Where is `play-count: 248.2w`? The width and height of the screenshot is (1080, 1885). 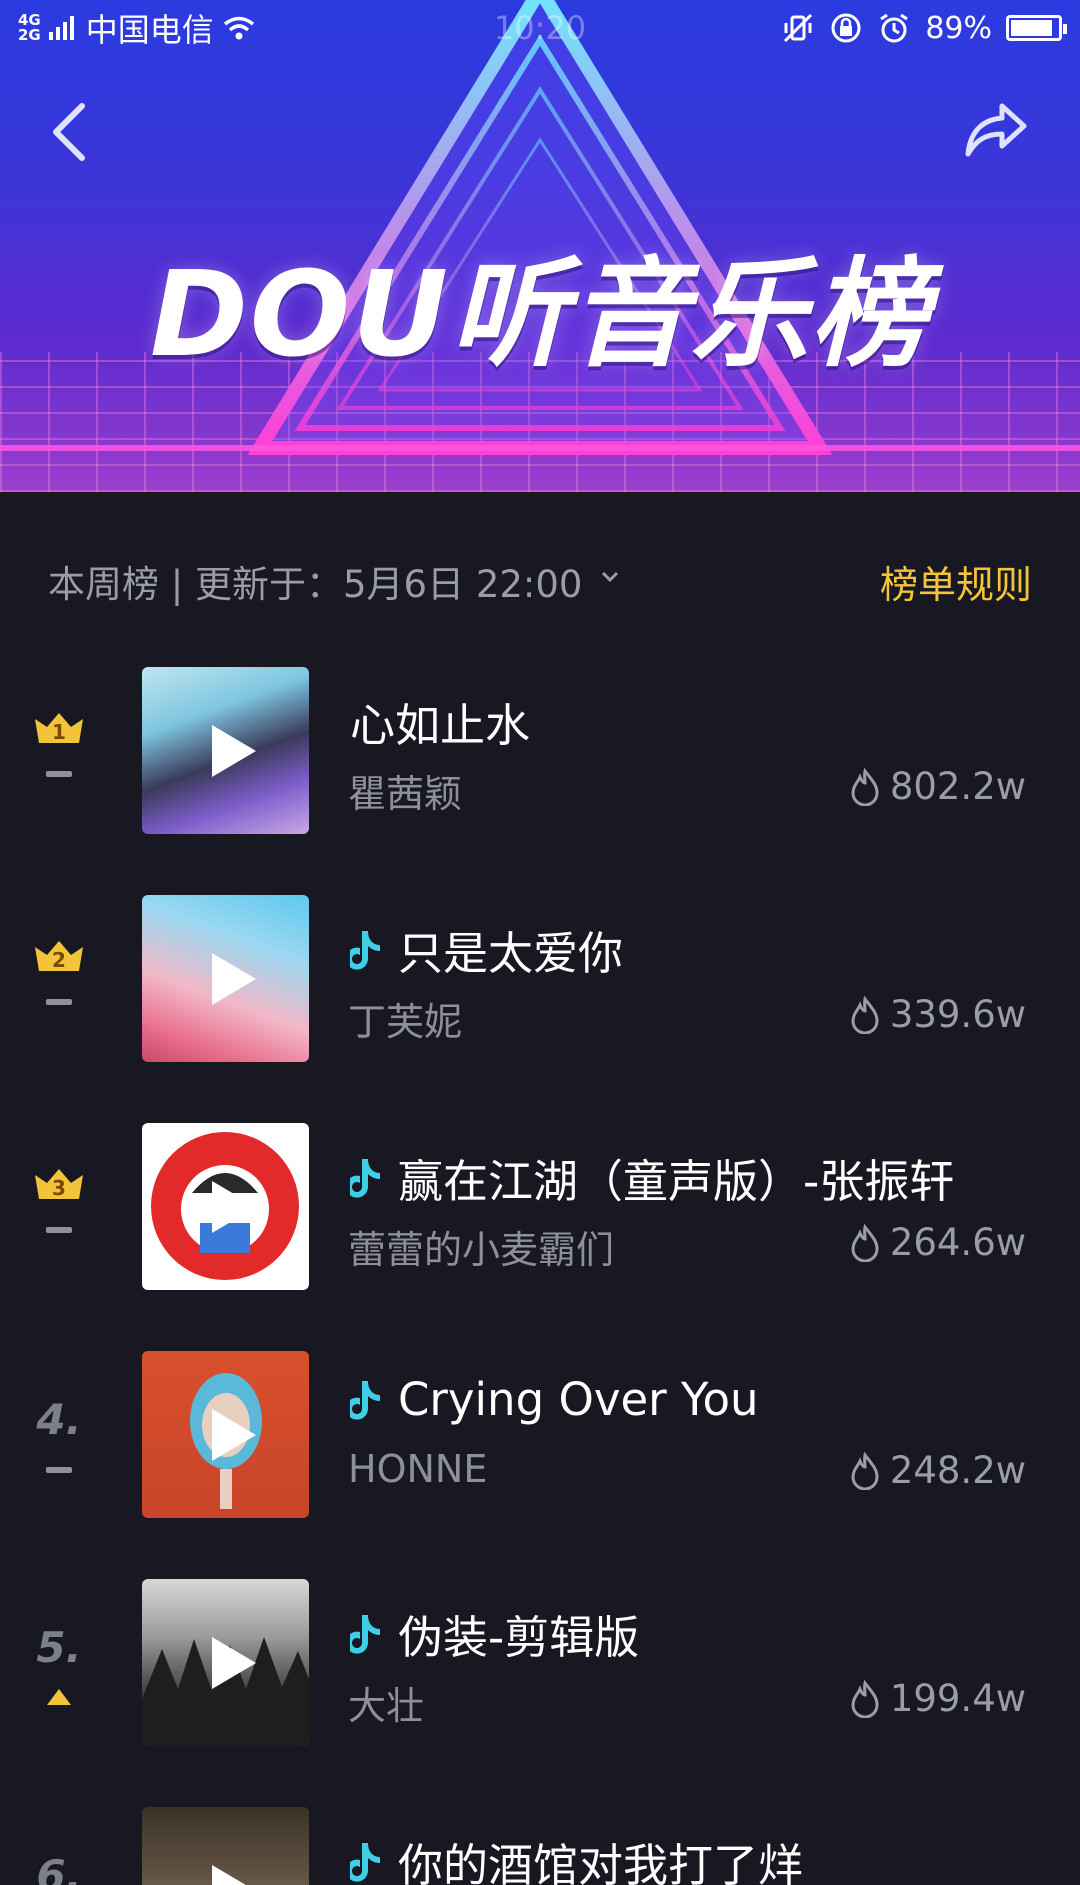
play-count: 248.2w is located at coordinates (938, 1470).